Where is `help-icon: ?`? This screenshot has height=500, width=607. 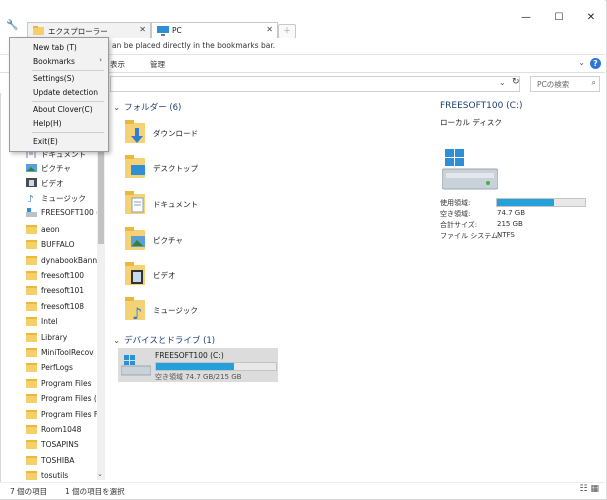 help-icon: ? is located at coordinates (595, 63).